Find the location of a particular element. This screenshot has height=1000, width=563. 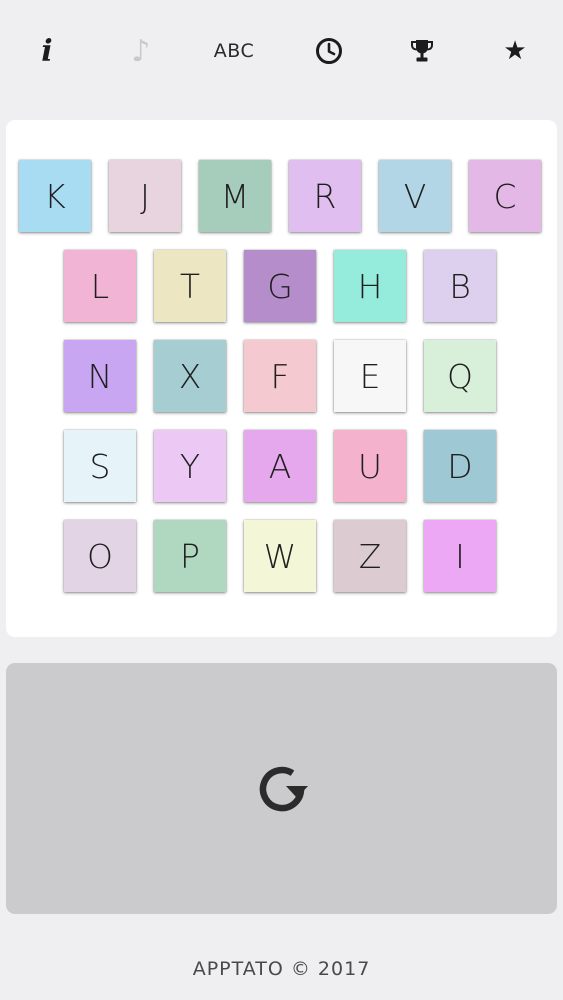

trophy-icon is located at coordinates (422, 51).